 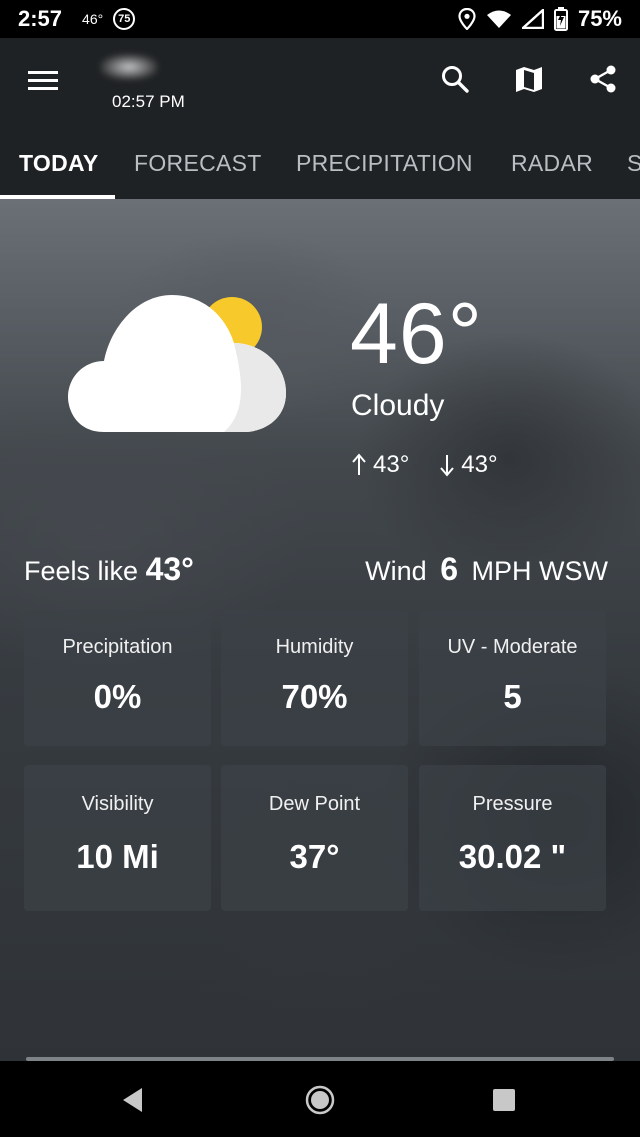 I want to click on high-temp-item: 43°, so click(x=380, y=465).